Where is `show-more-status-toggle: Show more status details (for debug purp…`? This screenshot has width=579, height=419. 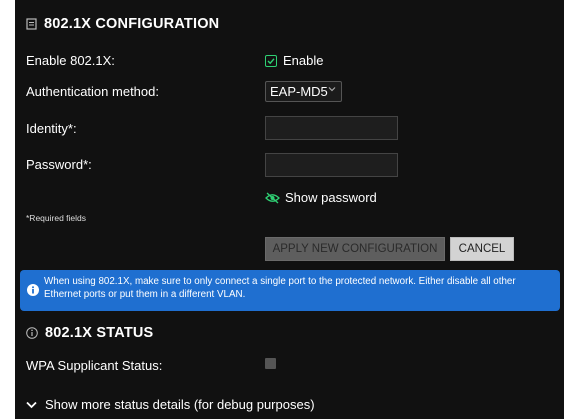 show-more-status-toggle: Show more status details (for debug purp… is located at coordinates (170, 404).